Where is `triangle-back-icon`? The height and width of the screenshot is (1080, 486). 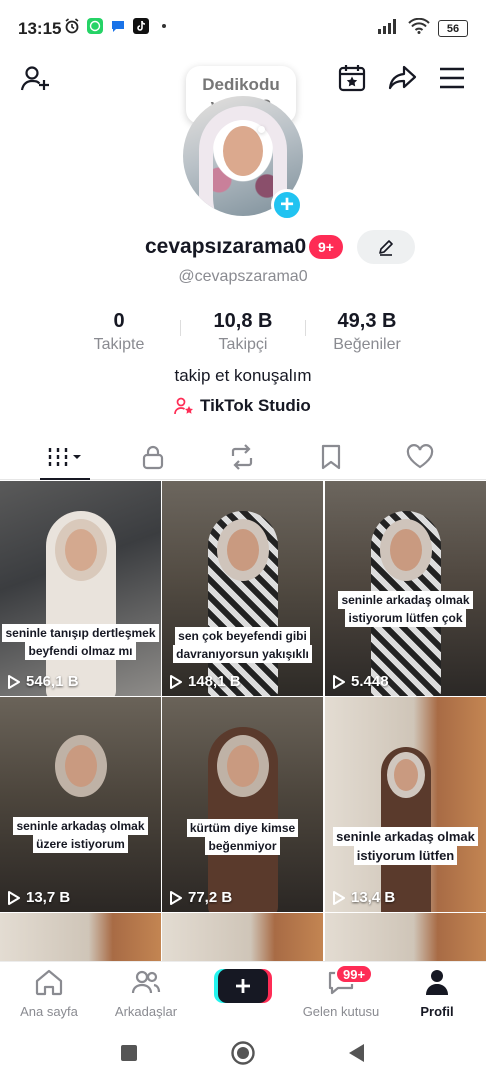
triangle-back-icon is located at coordinates (356, 1053).